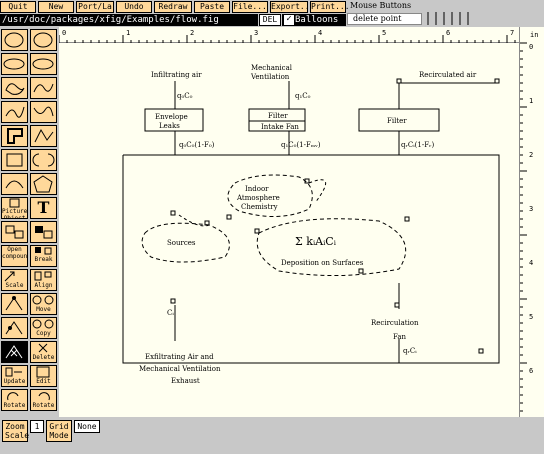 This screenshot has height=454, width=544. I want to click on mouse-indicator-ticks, so click(448, 18).